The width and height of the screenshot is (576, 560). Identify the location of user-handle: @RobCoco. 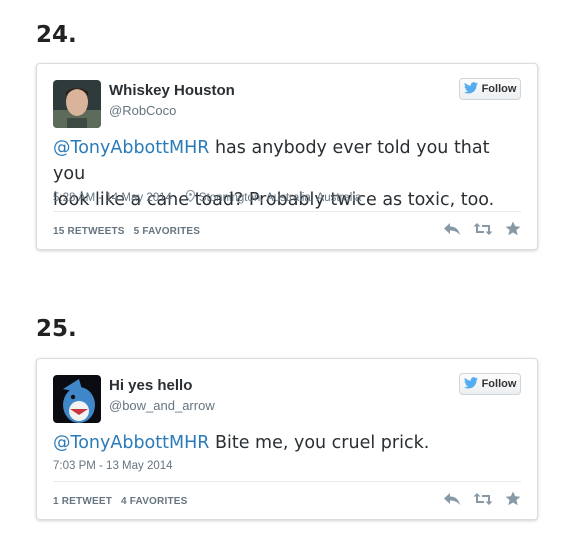
(142, 110).